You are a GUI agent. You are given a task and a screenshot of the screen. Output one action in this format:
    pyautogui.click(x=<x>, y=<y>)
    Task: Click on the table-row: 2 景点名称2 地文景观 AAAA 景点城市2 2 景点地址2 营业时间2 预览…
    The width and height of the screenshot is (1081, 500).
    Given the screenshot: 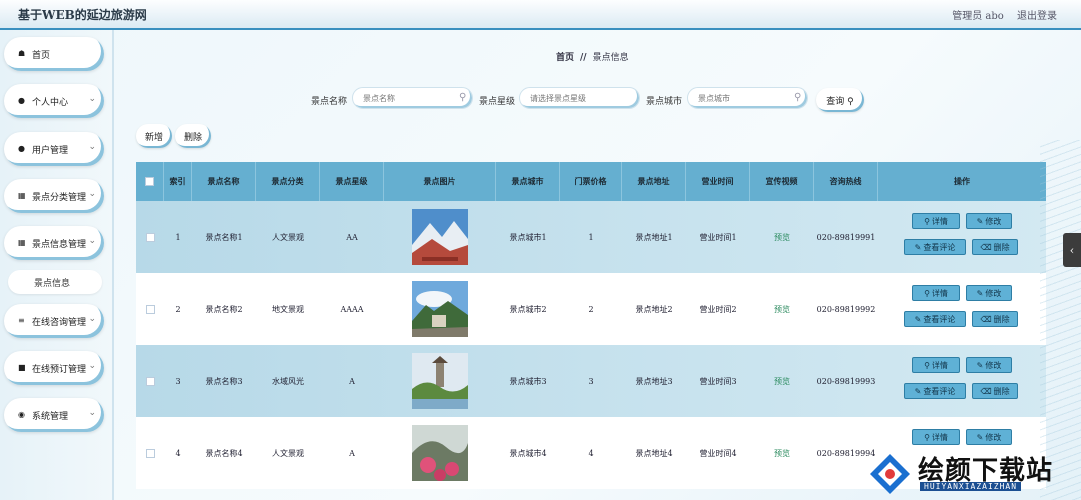 What is the action you would take?
    pyautogui.click(x=591, y=309)
    